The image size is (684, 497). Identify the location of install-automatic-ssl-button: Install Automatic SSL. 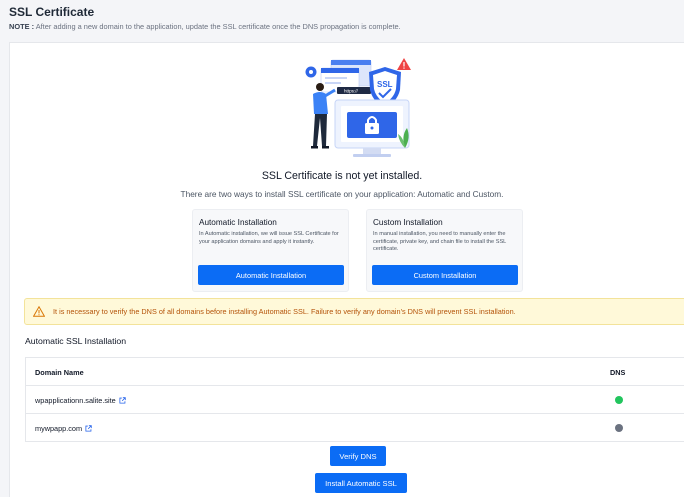
(361, 483).